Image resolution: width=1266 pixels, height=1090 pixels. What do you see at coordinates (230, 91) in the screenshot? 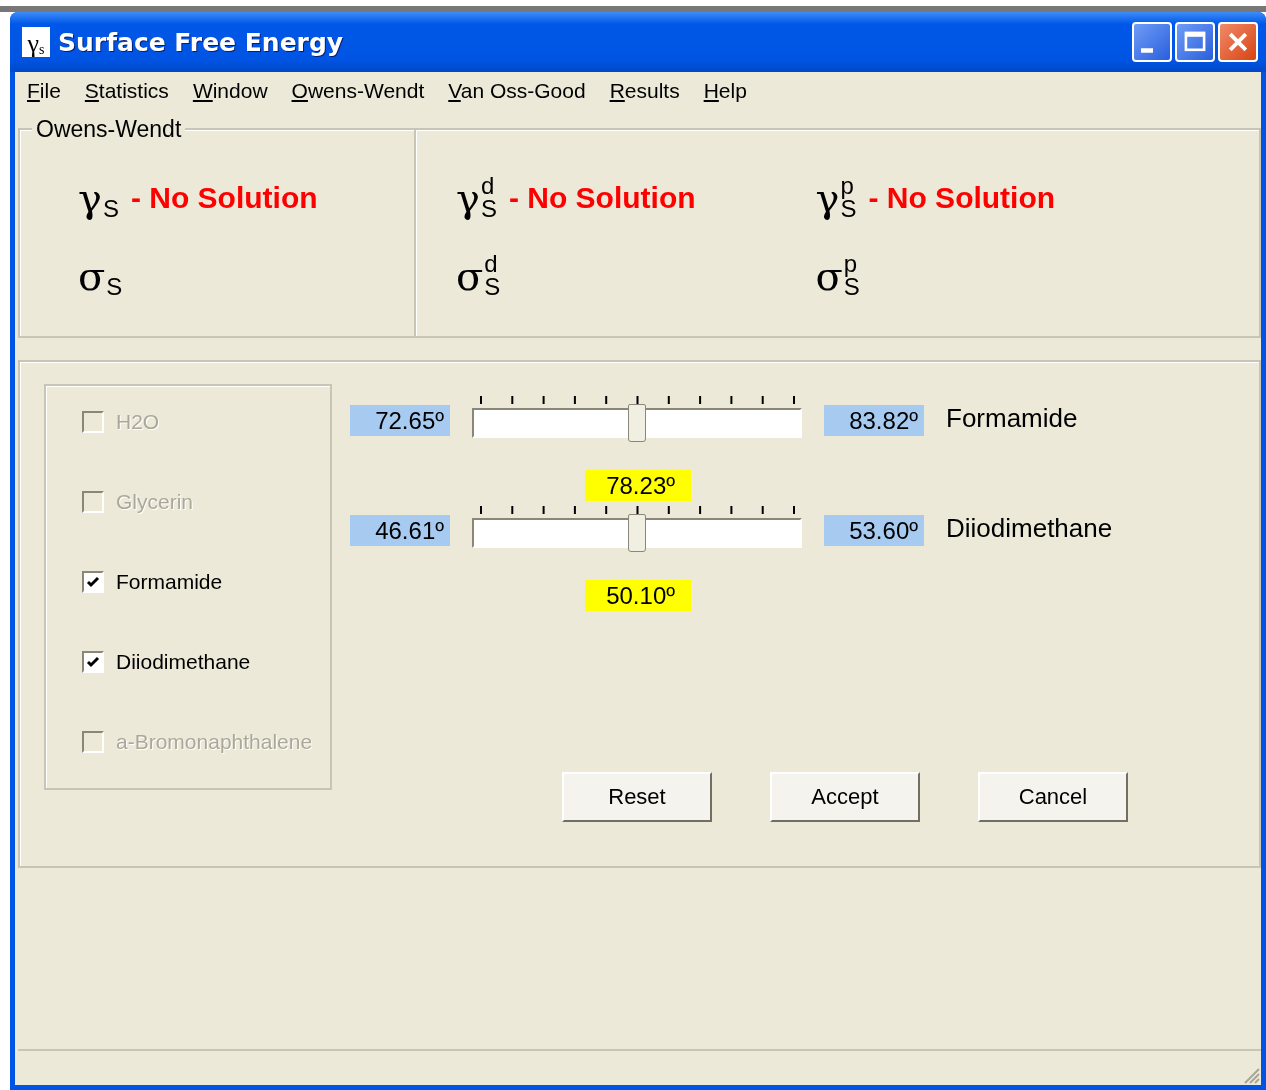
I see `menu-item: Window` at bounding box center [230, 91].